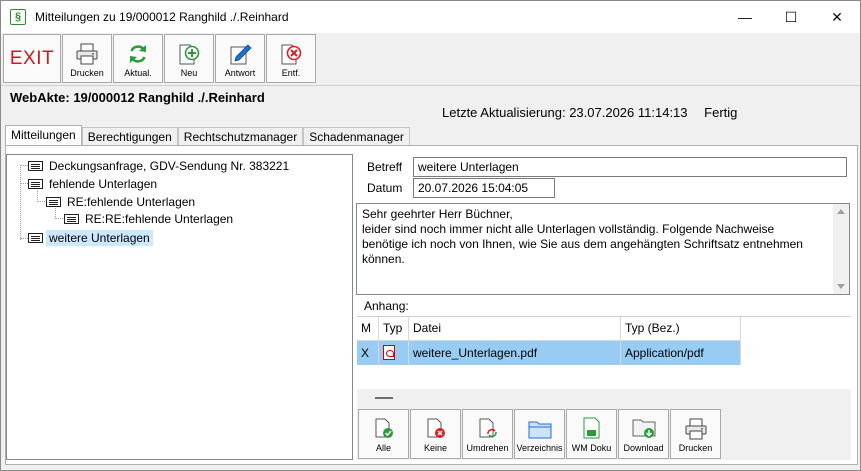 The height and width of the screenshot is (471, 861). I want to click on invert-selection-button: Umdrehen, so click(487, 434).